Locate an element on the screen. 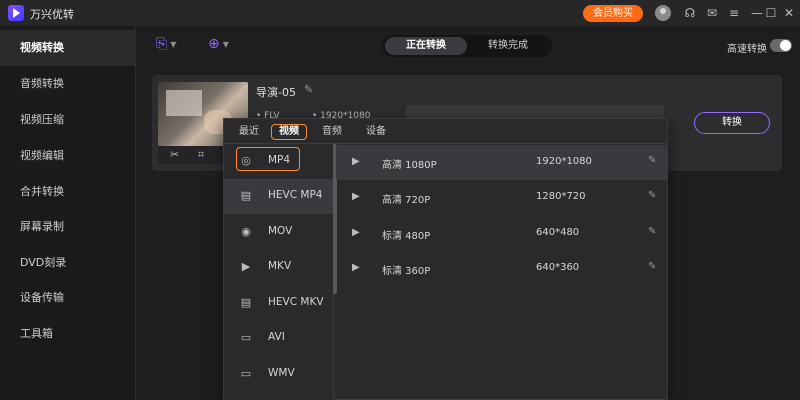 Image resolution: width=800 pixels, height=400 pixels. vip-purchase-button: 会员购买 is located at coordinates (613, 13).